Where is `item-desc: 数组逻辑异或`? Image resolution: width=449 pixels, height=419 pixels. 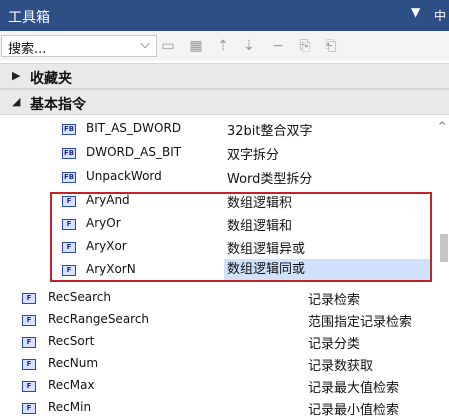 item-desc: 数组逻辑异或 is located at coordinates (266, 249).